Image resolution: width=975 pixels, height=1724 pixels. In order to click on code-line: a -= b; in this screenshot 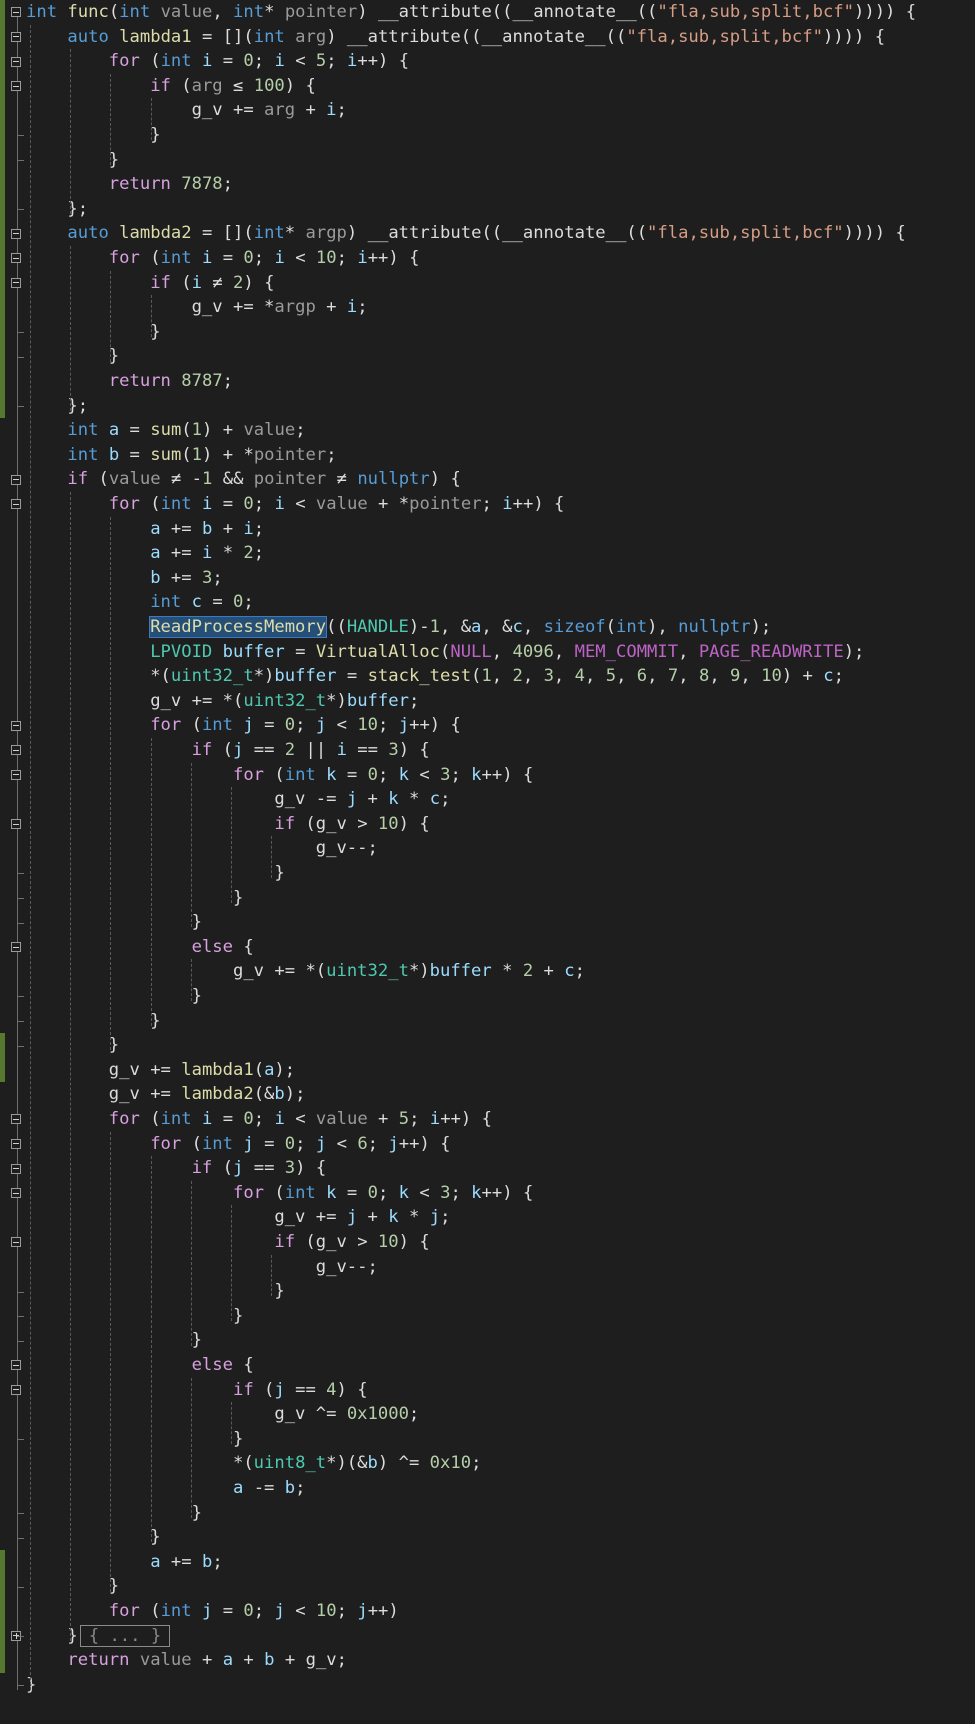, I will do `click(166, 1488)`.